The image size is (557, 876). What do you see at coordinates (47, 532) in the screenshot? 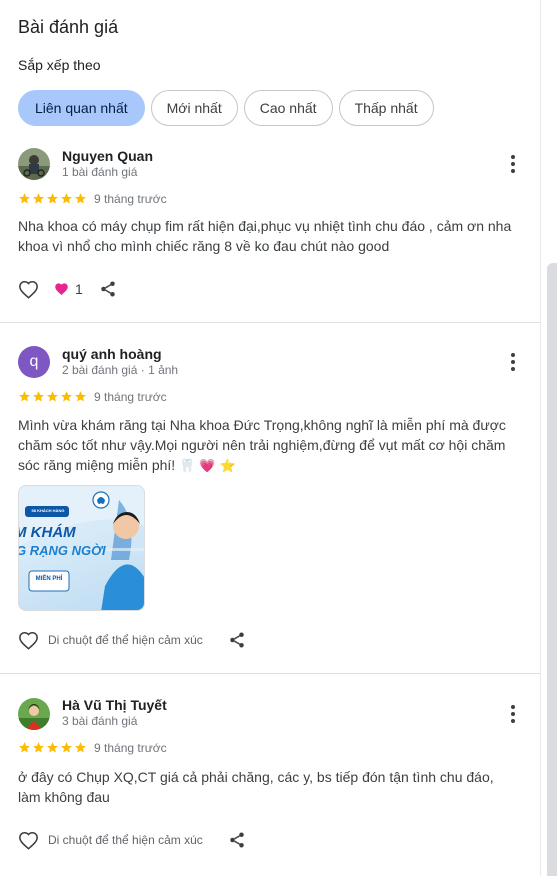
I see `photo-headline-1: M KHÁM` at bounding box center [47, 532].